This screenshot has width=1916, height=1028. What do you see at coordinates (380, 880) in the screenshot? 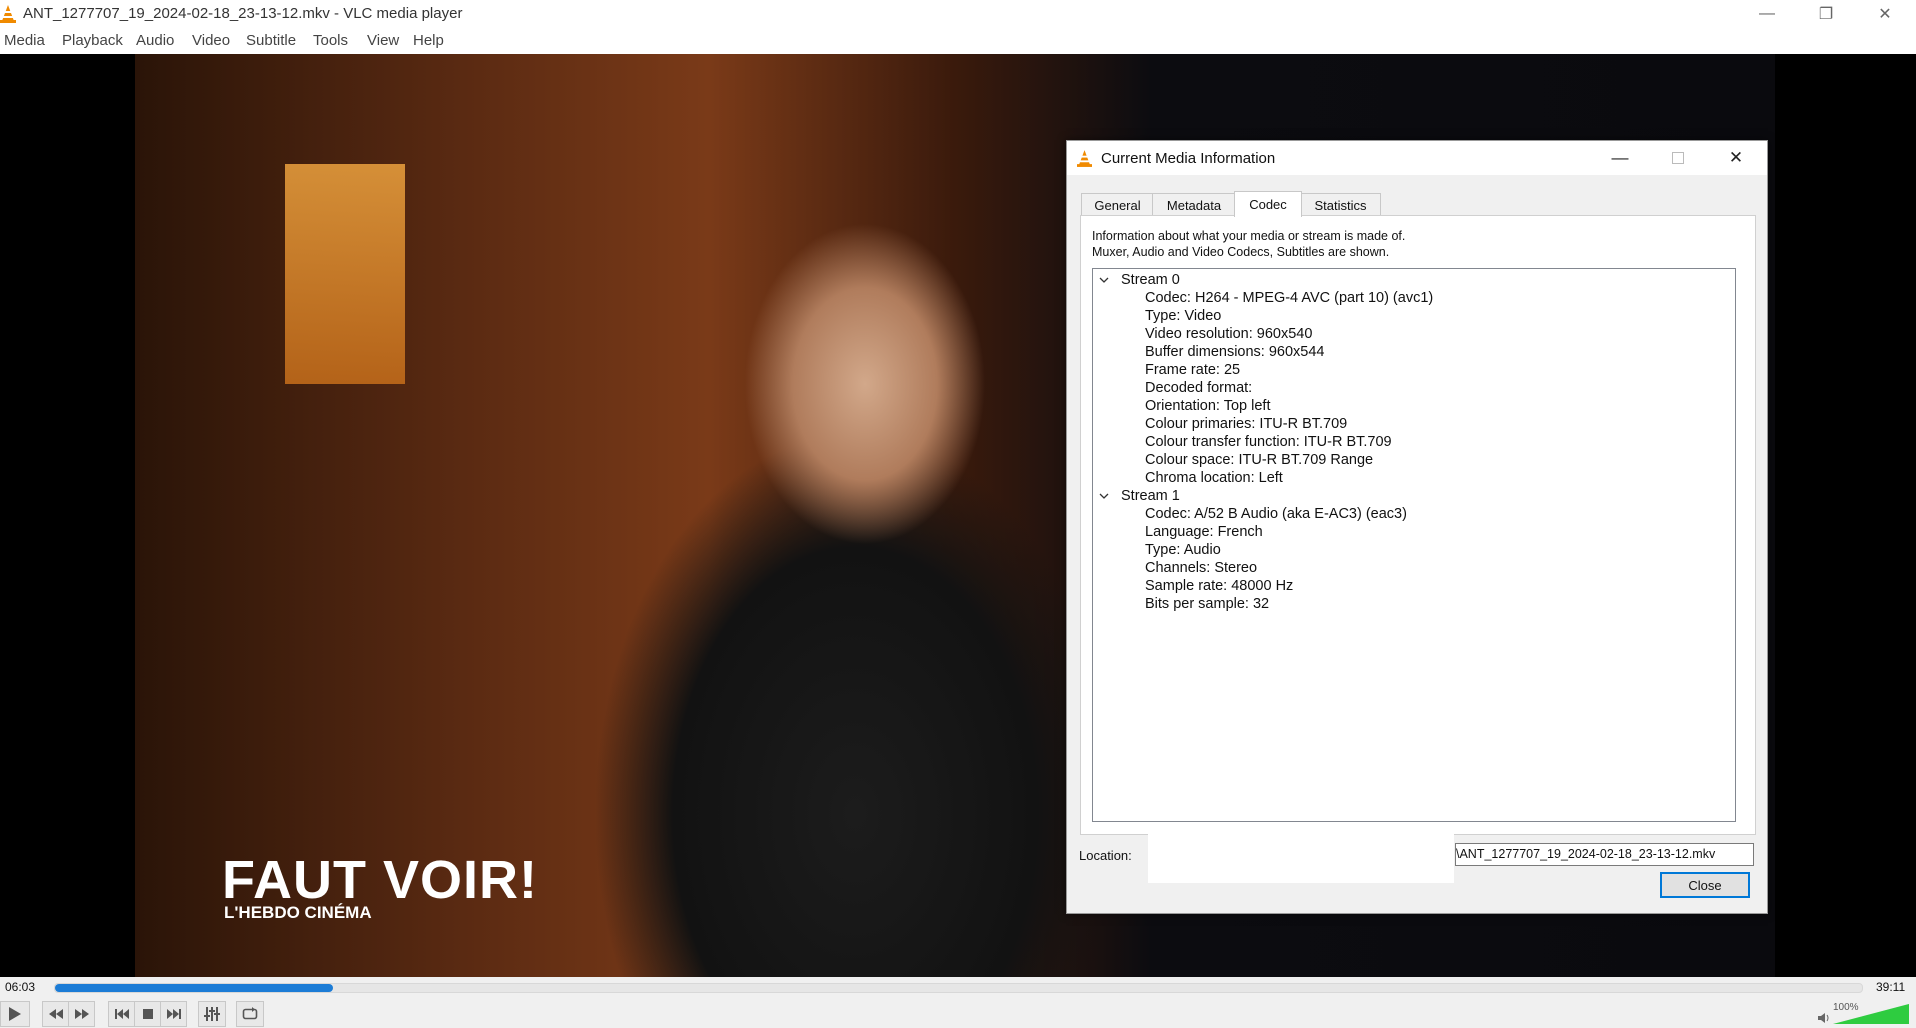
I see `logo-title: FAUT VOIR!` at bounding box center [380, 880].